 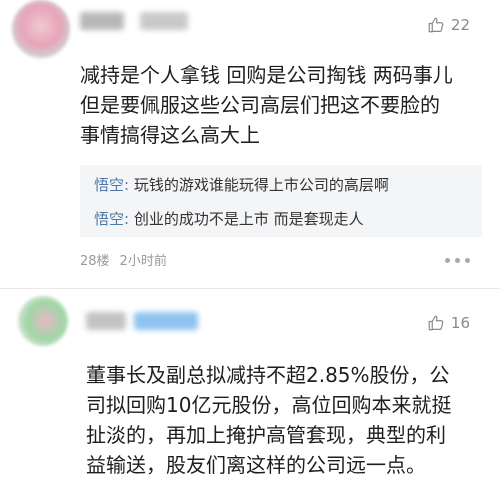 I want to click on like-count: 16, so click(x=460, y=323).